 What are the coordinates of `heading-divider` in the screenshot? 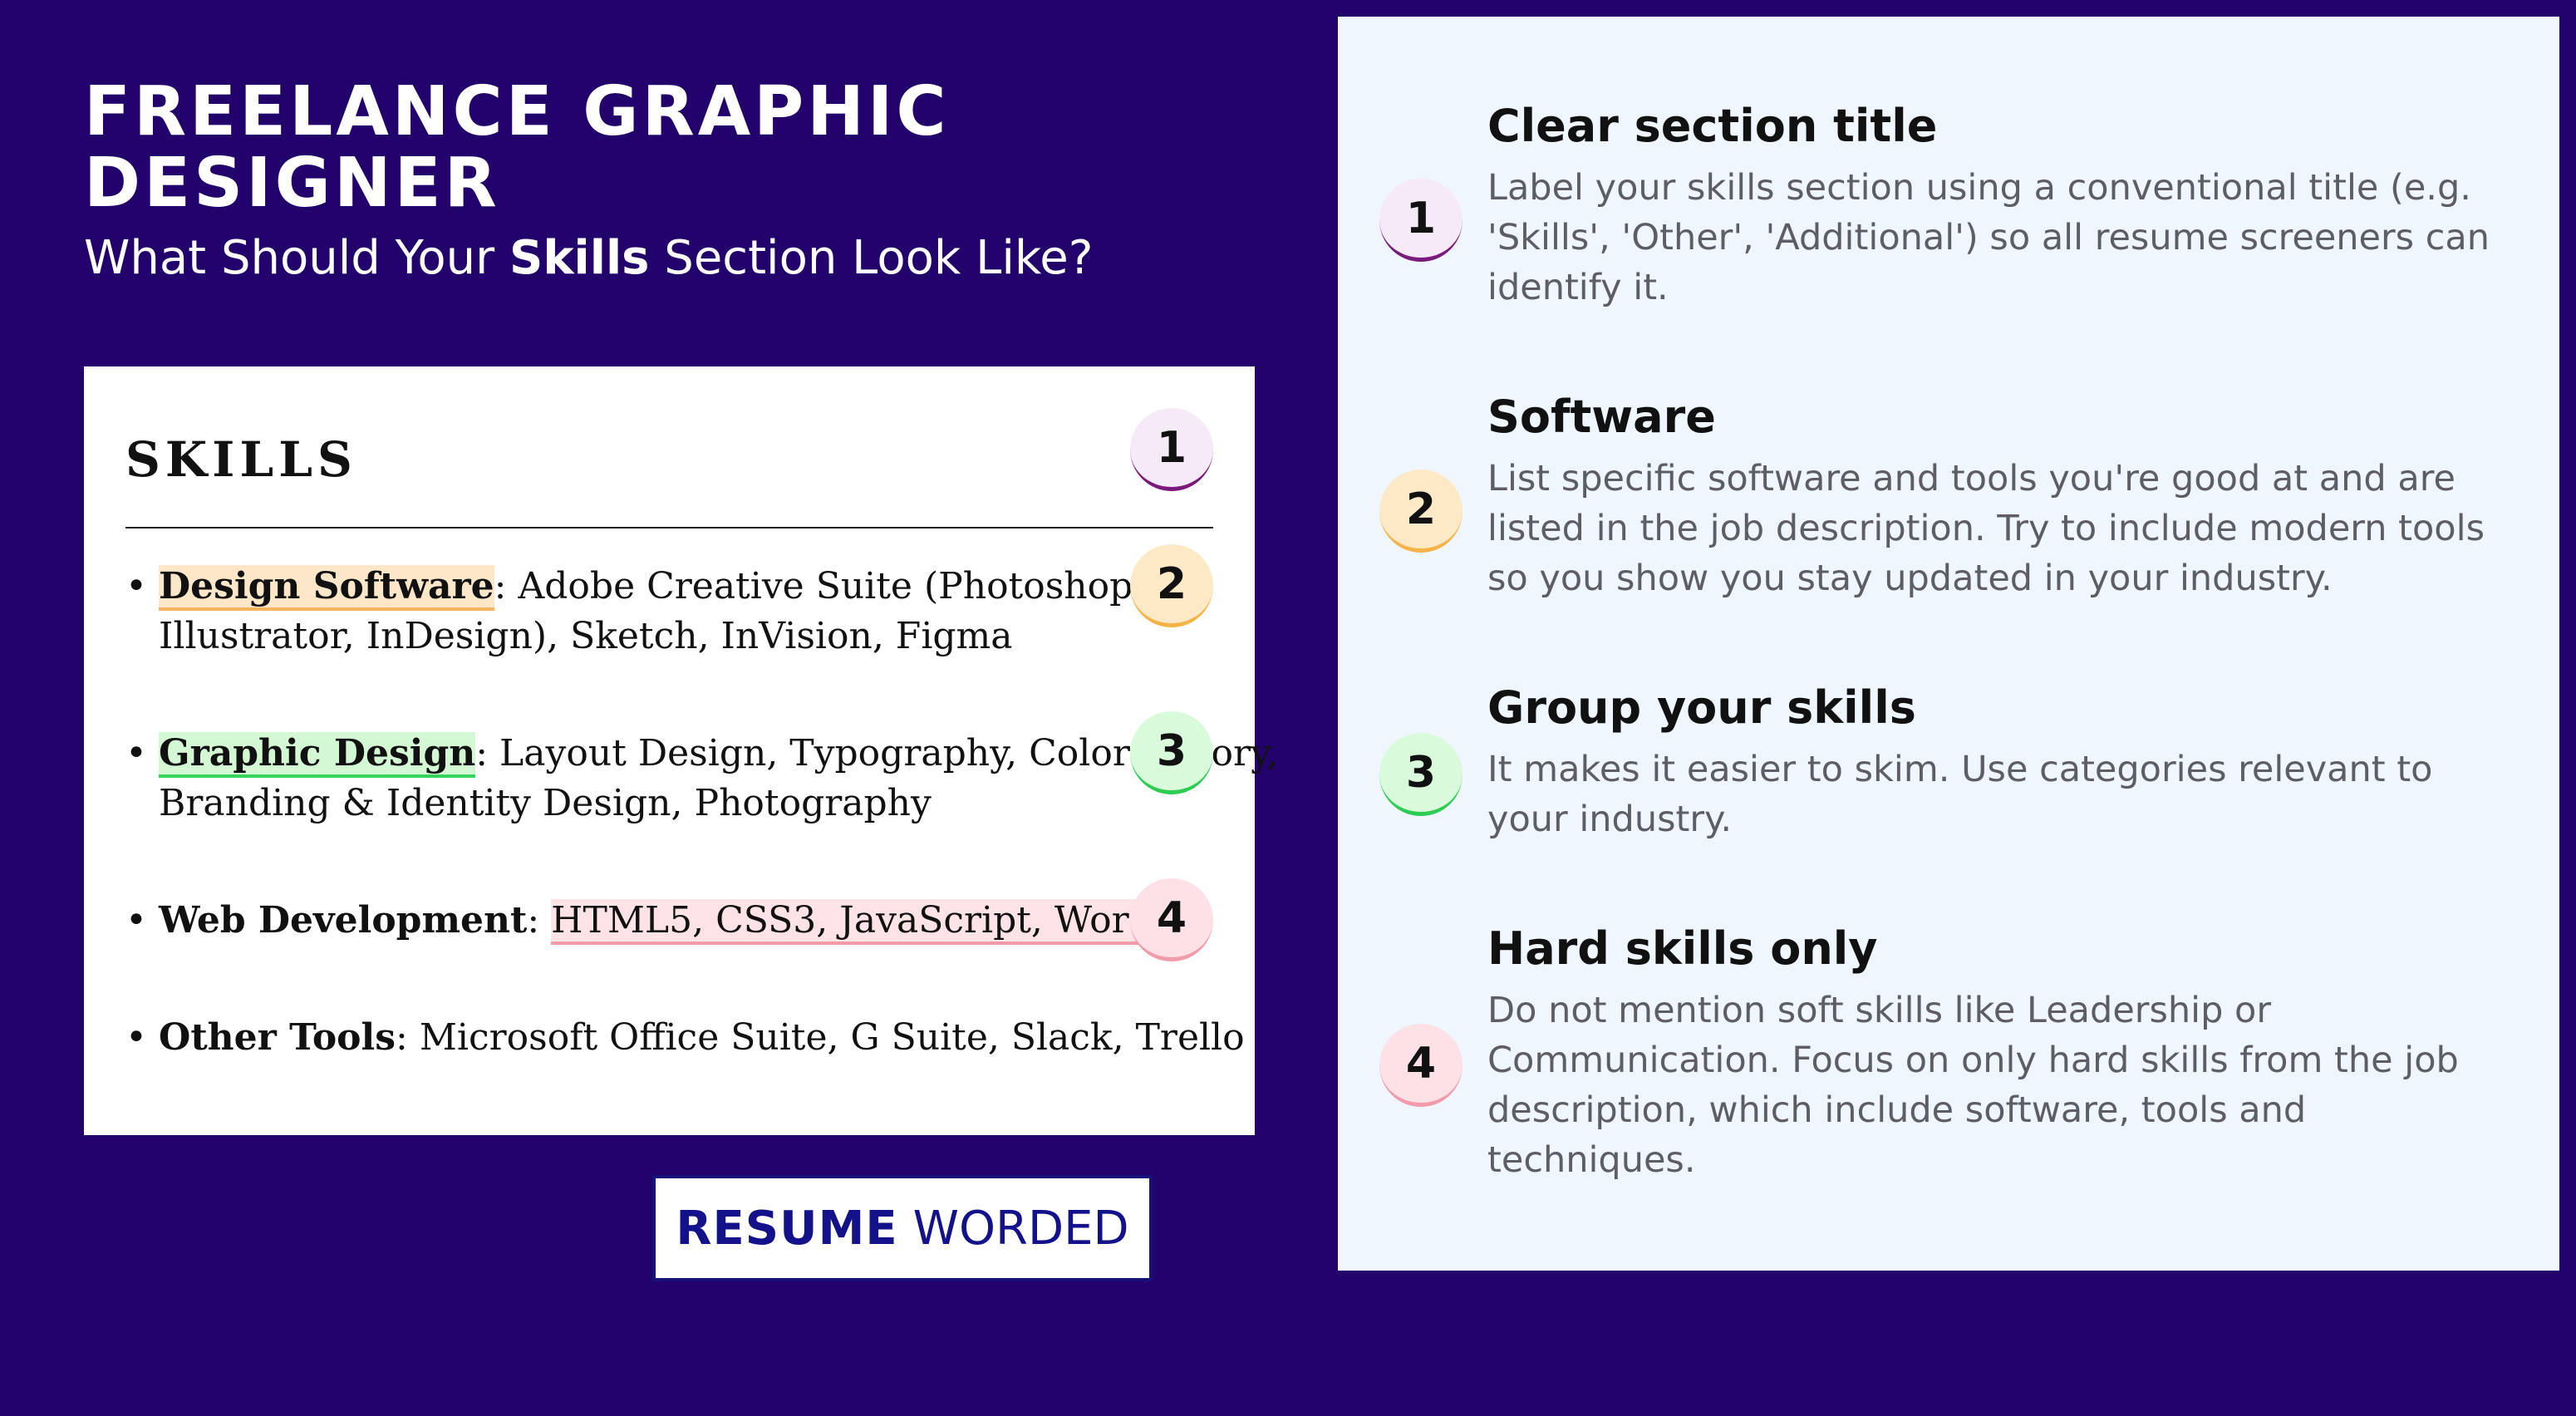 It's located at (669, 528).